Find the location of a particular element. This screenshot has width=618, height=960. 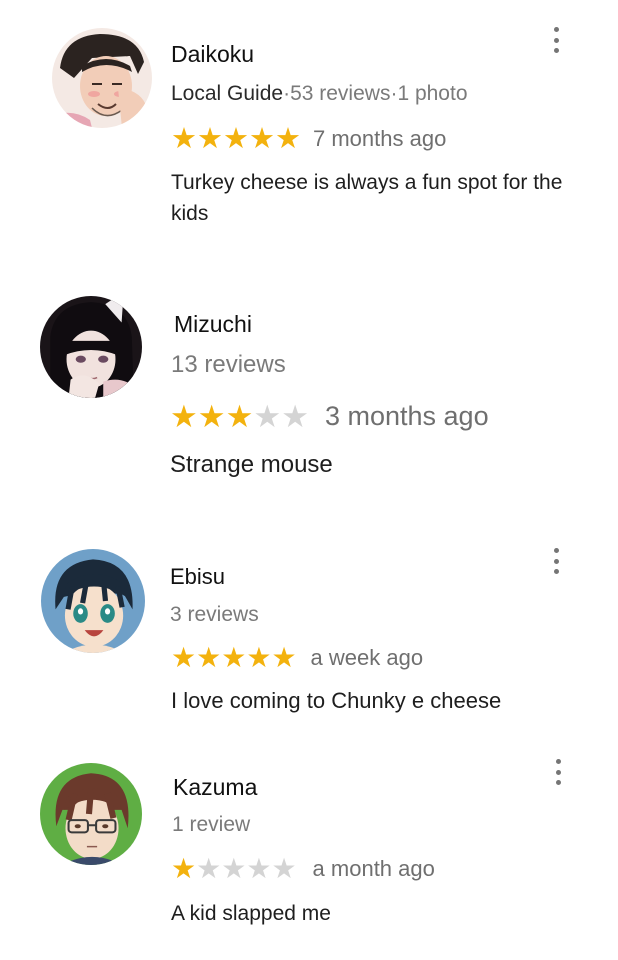

avatar-mizuchi-icon is located at coordinates (91, 347).